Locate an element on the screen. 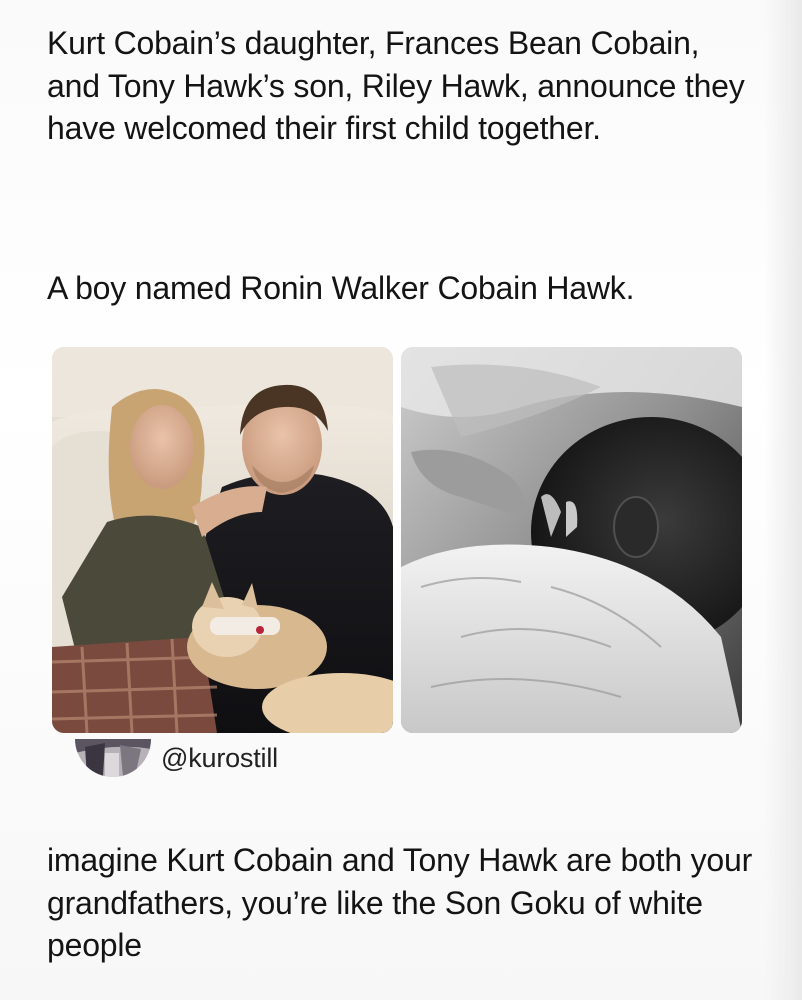 This screenshot has width=802, height=1000. post-text-secondary: A boy named Ronin Walker Cobain Hawk. is located at coordinates (341, 288).